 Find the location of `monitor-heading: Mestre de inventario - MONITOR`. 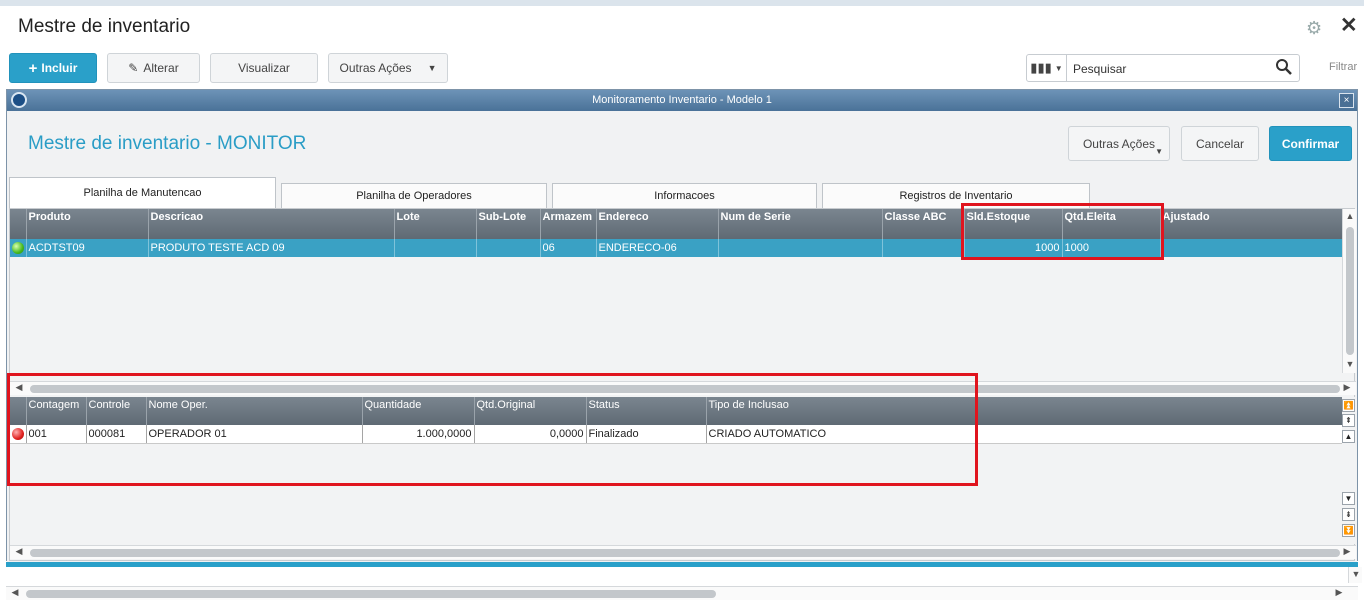

monitor-heading: Mestre de inventario - MONITOR is located at coordinates (167, 143).